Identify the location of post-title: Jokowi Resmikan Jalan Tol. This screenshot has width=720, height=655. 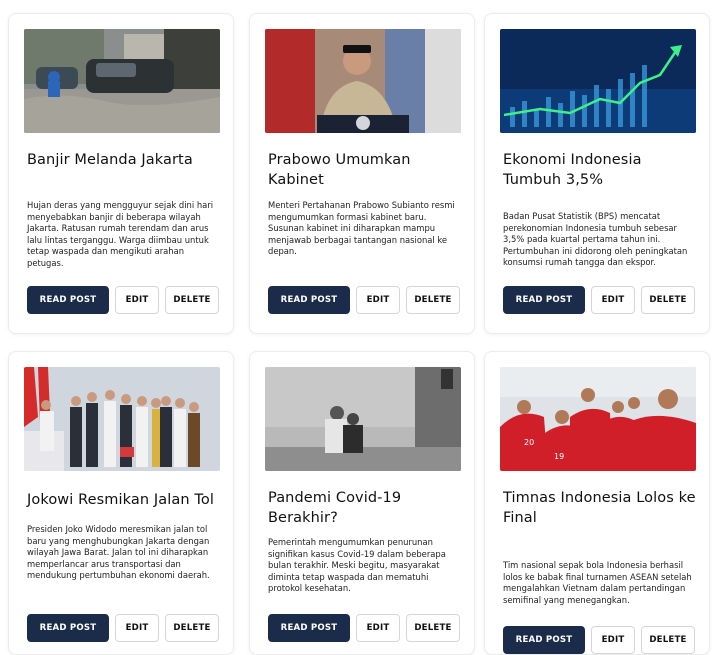
(120, 500).